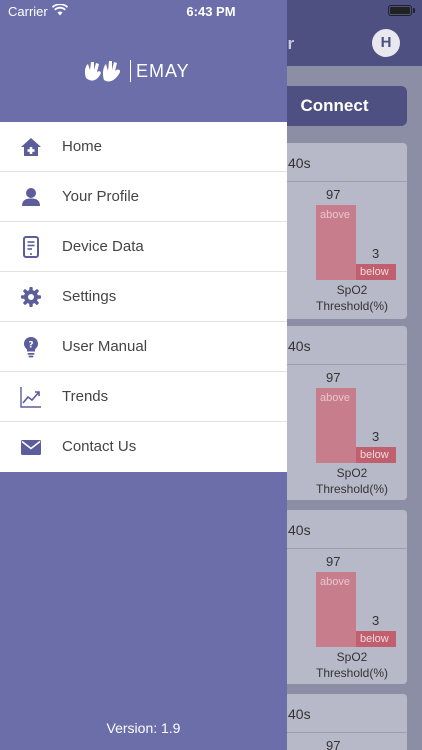 The width and height of the screenshot is (422, 750). I want to click on menu-item-label: Contact Us, so click(99, 446).